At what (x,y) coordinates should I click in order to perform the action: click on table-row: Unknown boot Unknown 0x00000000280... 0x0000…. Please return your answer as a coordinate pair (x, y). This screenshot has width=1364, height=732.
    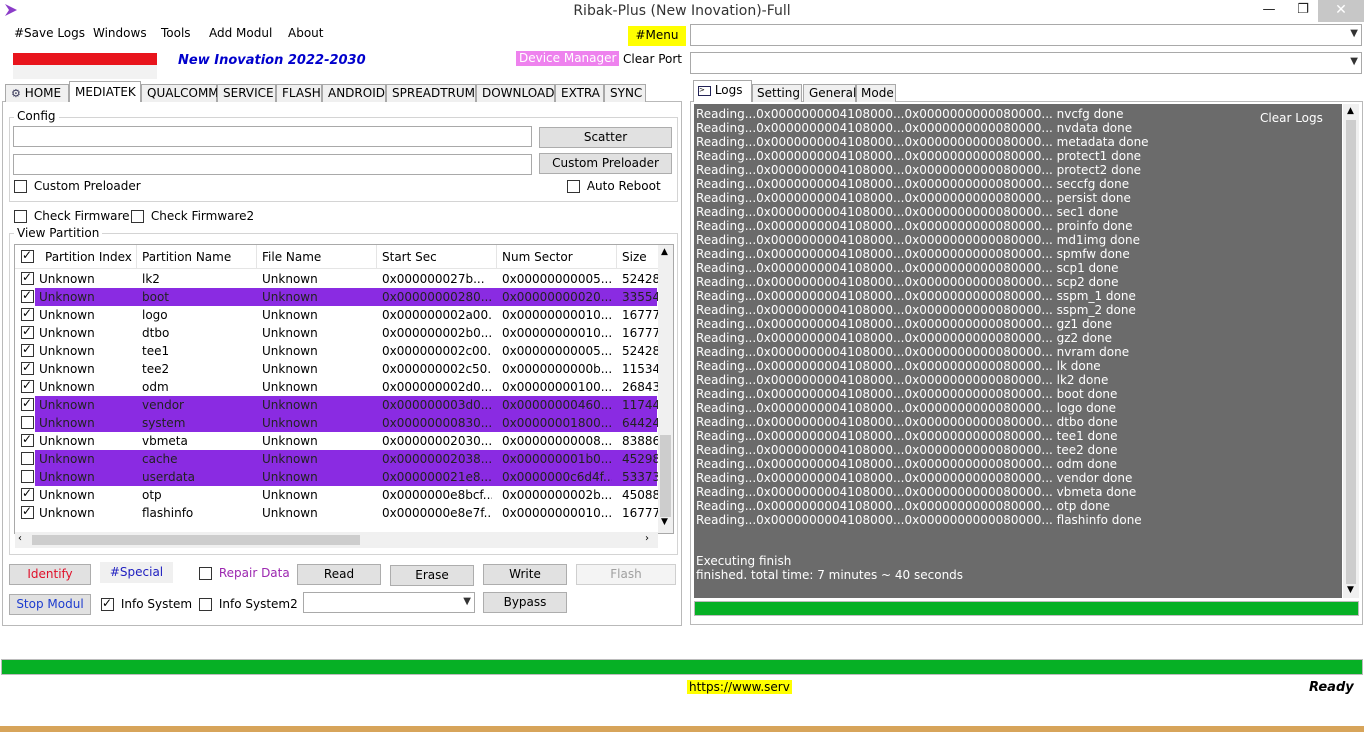
    Looking at the image, I should click on (336, 297).